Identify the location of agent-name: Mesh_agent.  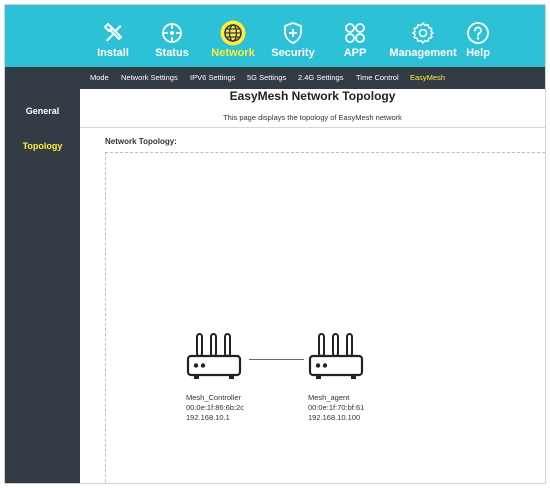
(329, 397).